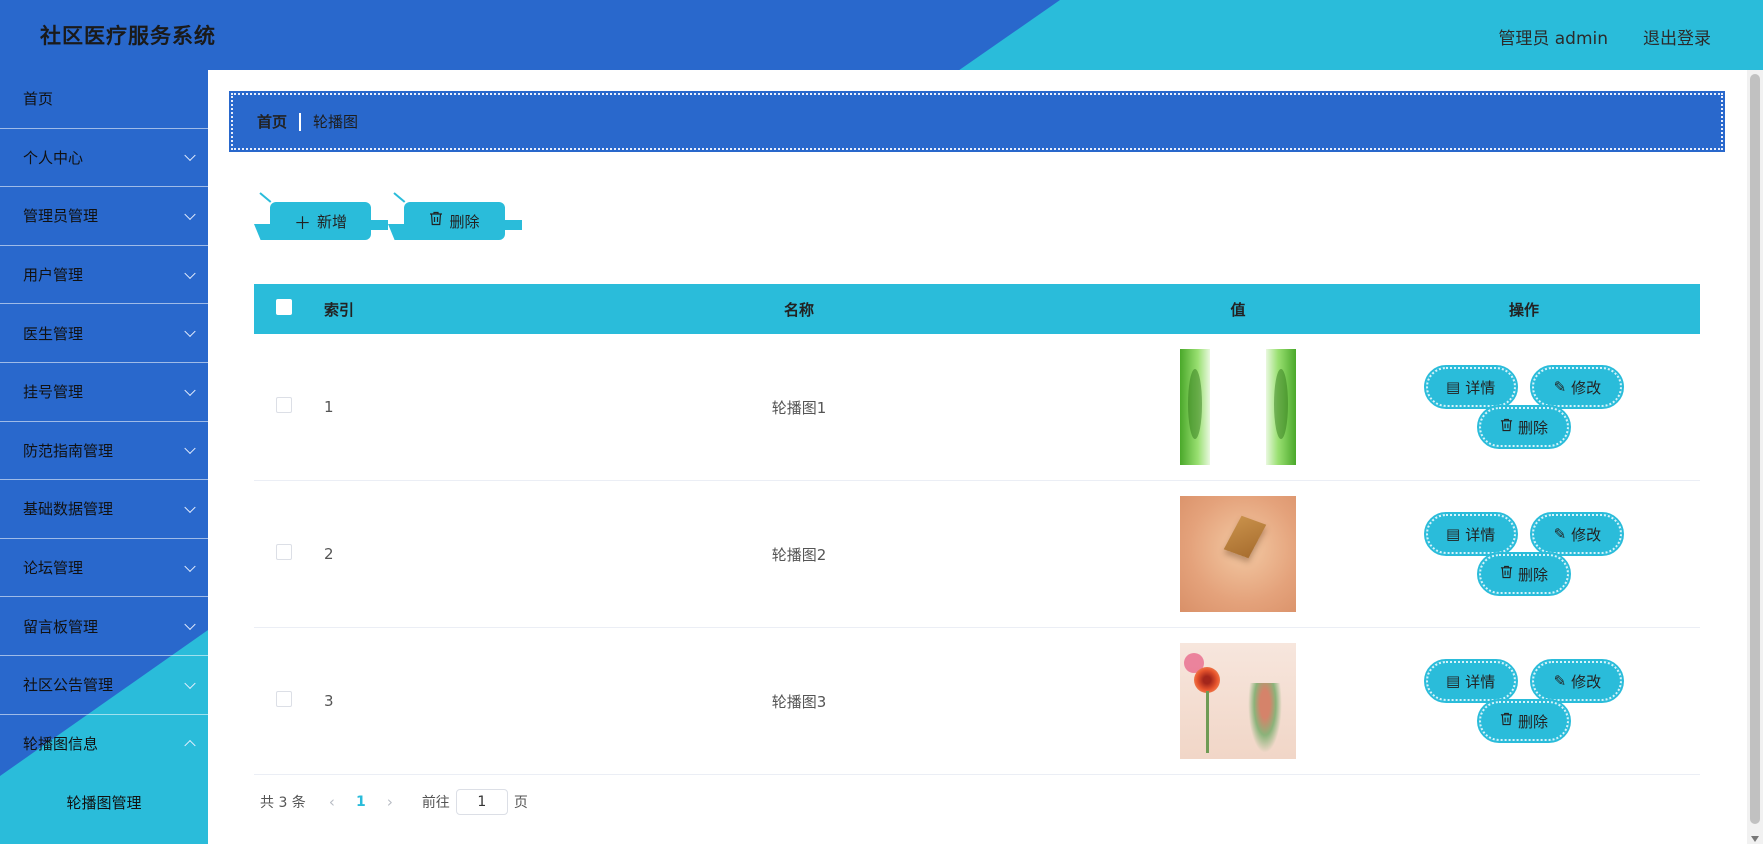 Image resolution: width=1763 pixels, height=844 pixels. Describe the element at coordinates (336, 122) in the screenshot. I see `breadcrumb-current: 轮播图` at that location.